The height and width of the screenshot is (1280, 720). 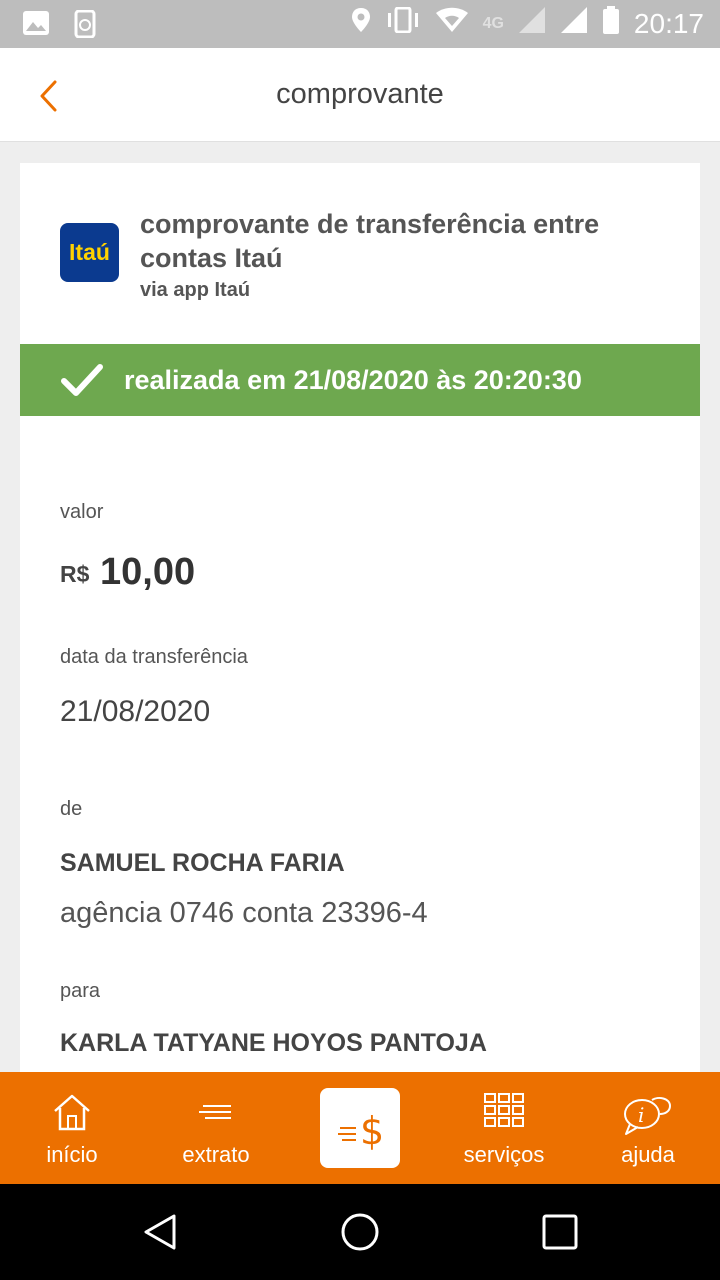 I want to click on system-recents-button, so click(x=560, y=1232).